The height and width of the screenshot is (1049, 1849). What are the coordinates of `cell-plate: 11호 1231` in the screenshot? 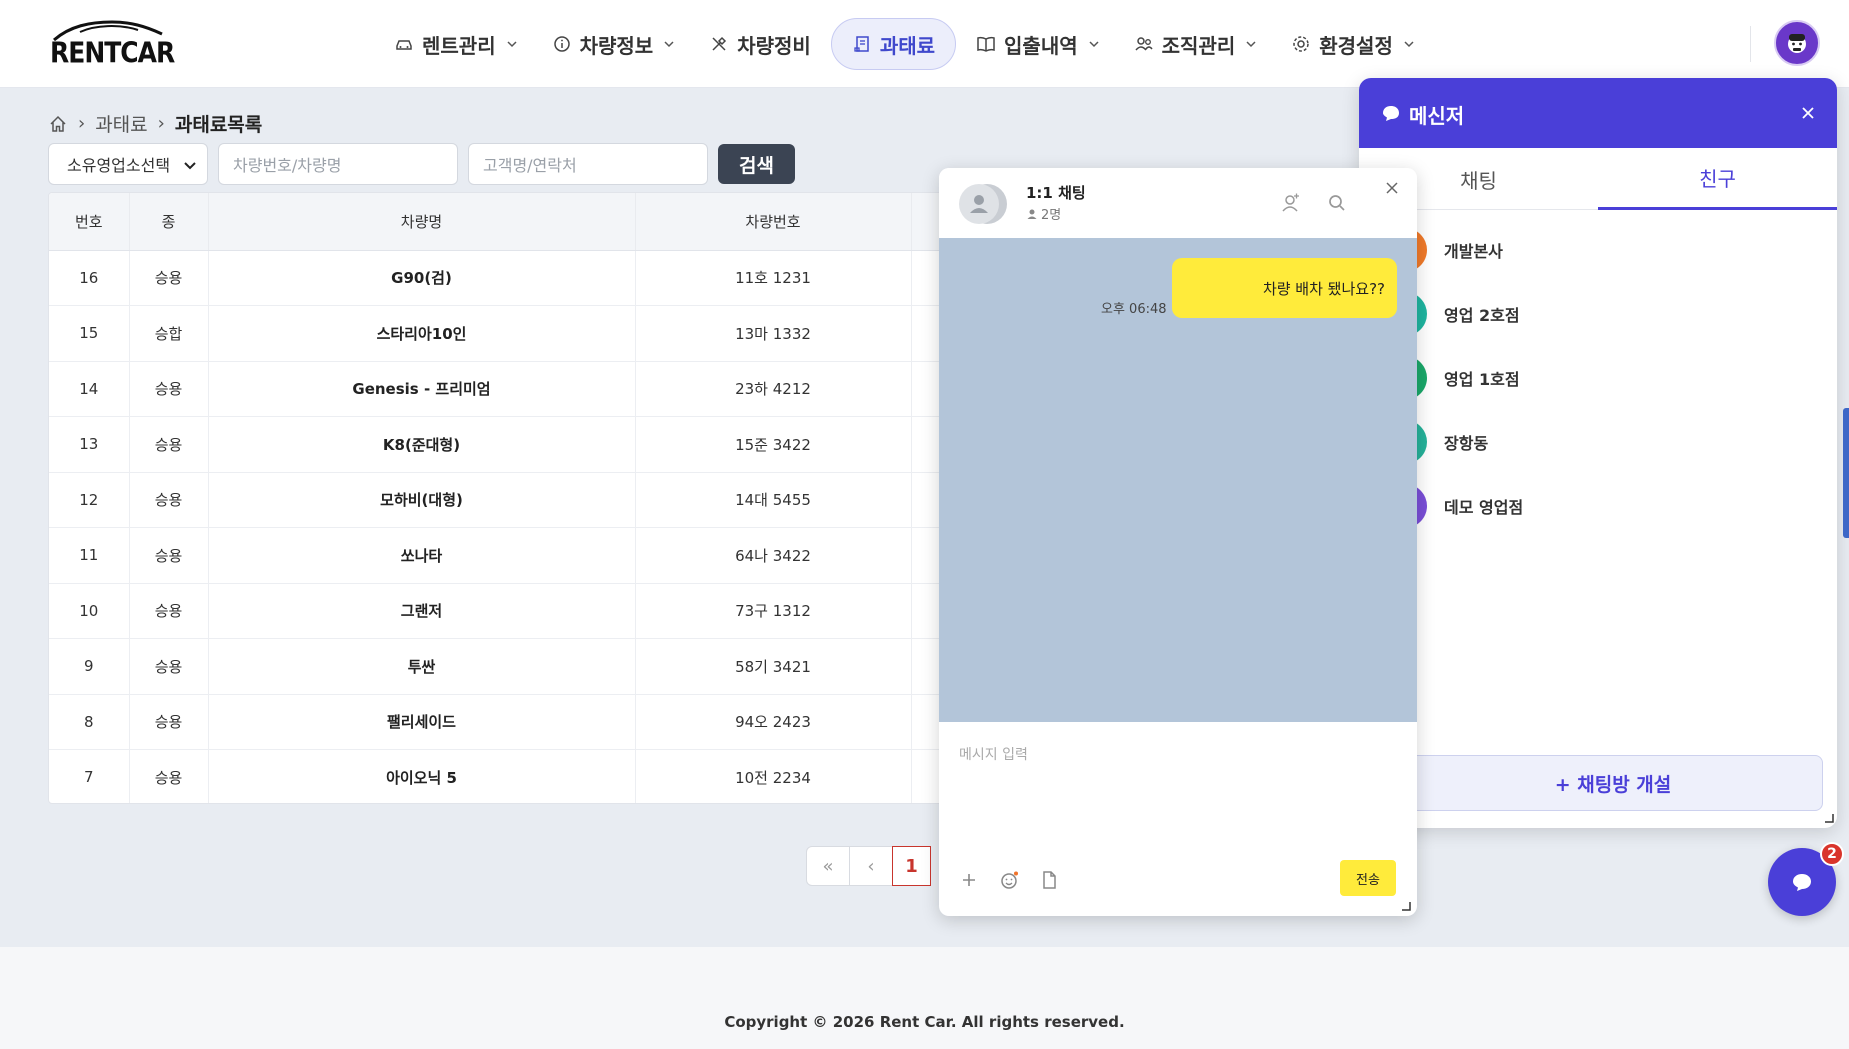 It's located at (773, 278).